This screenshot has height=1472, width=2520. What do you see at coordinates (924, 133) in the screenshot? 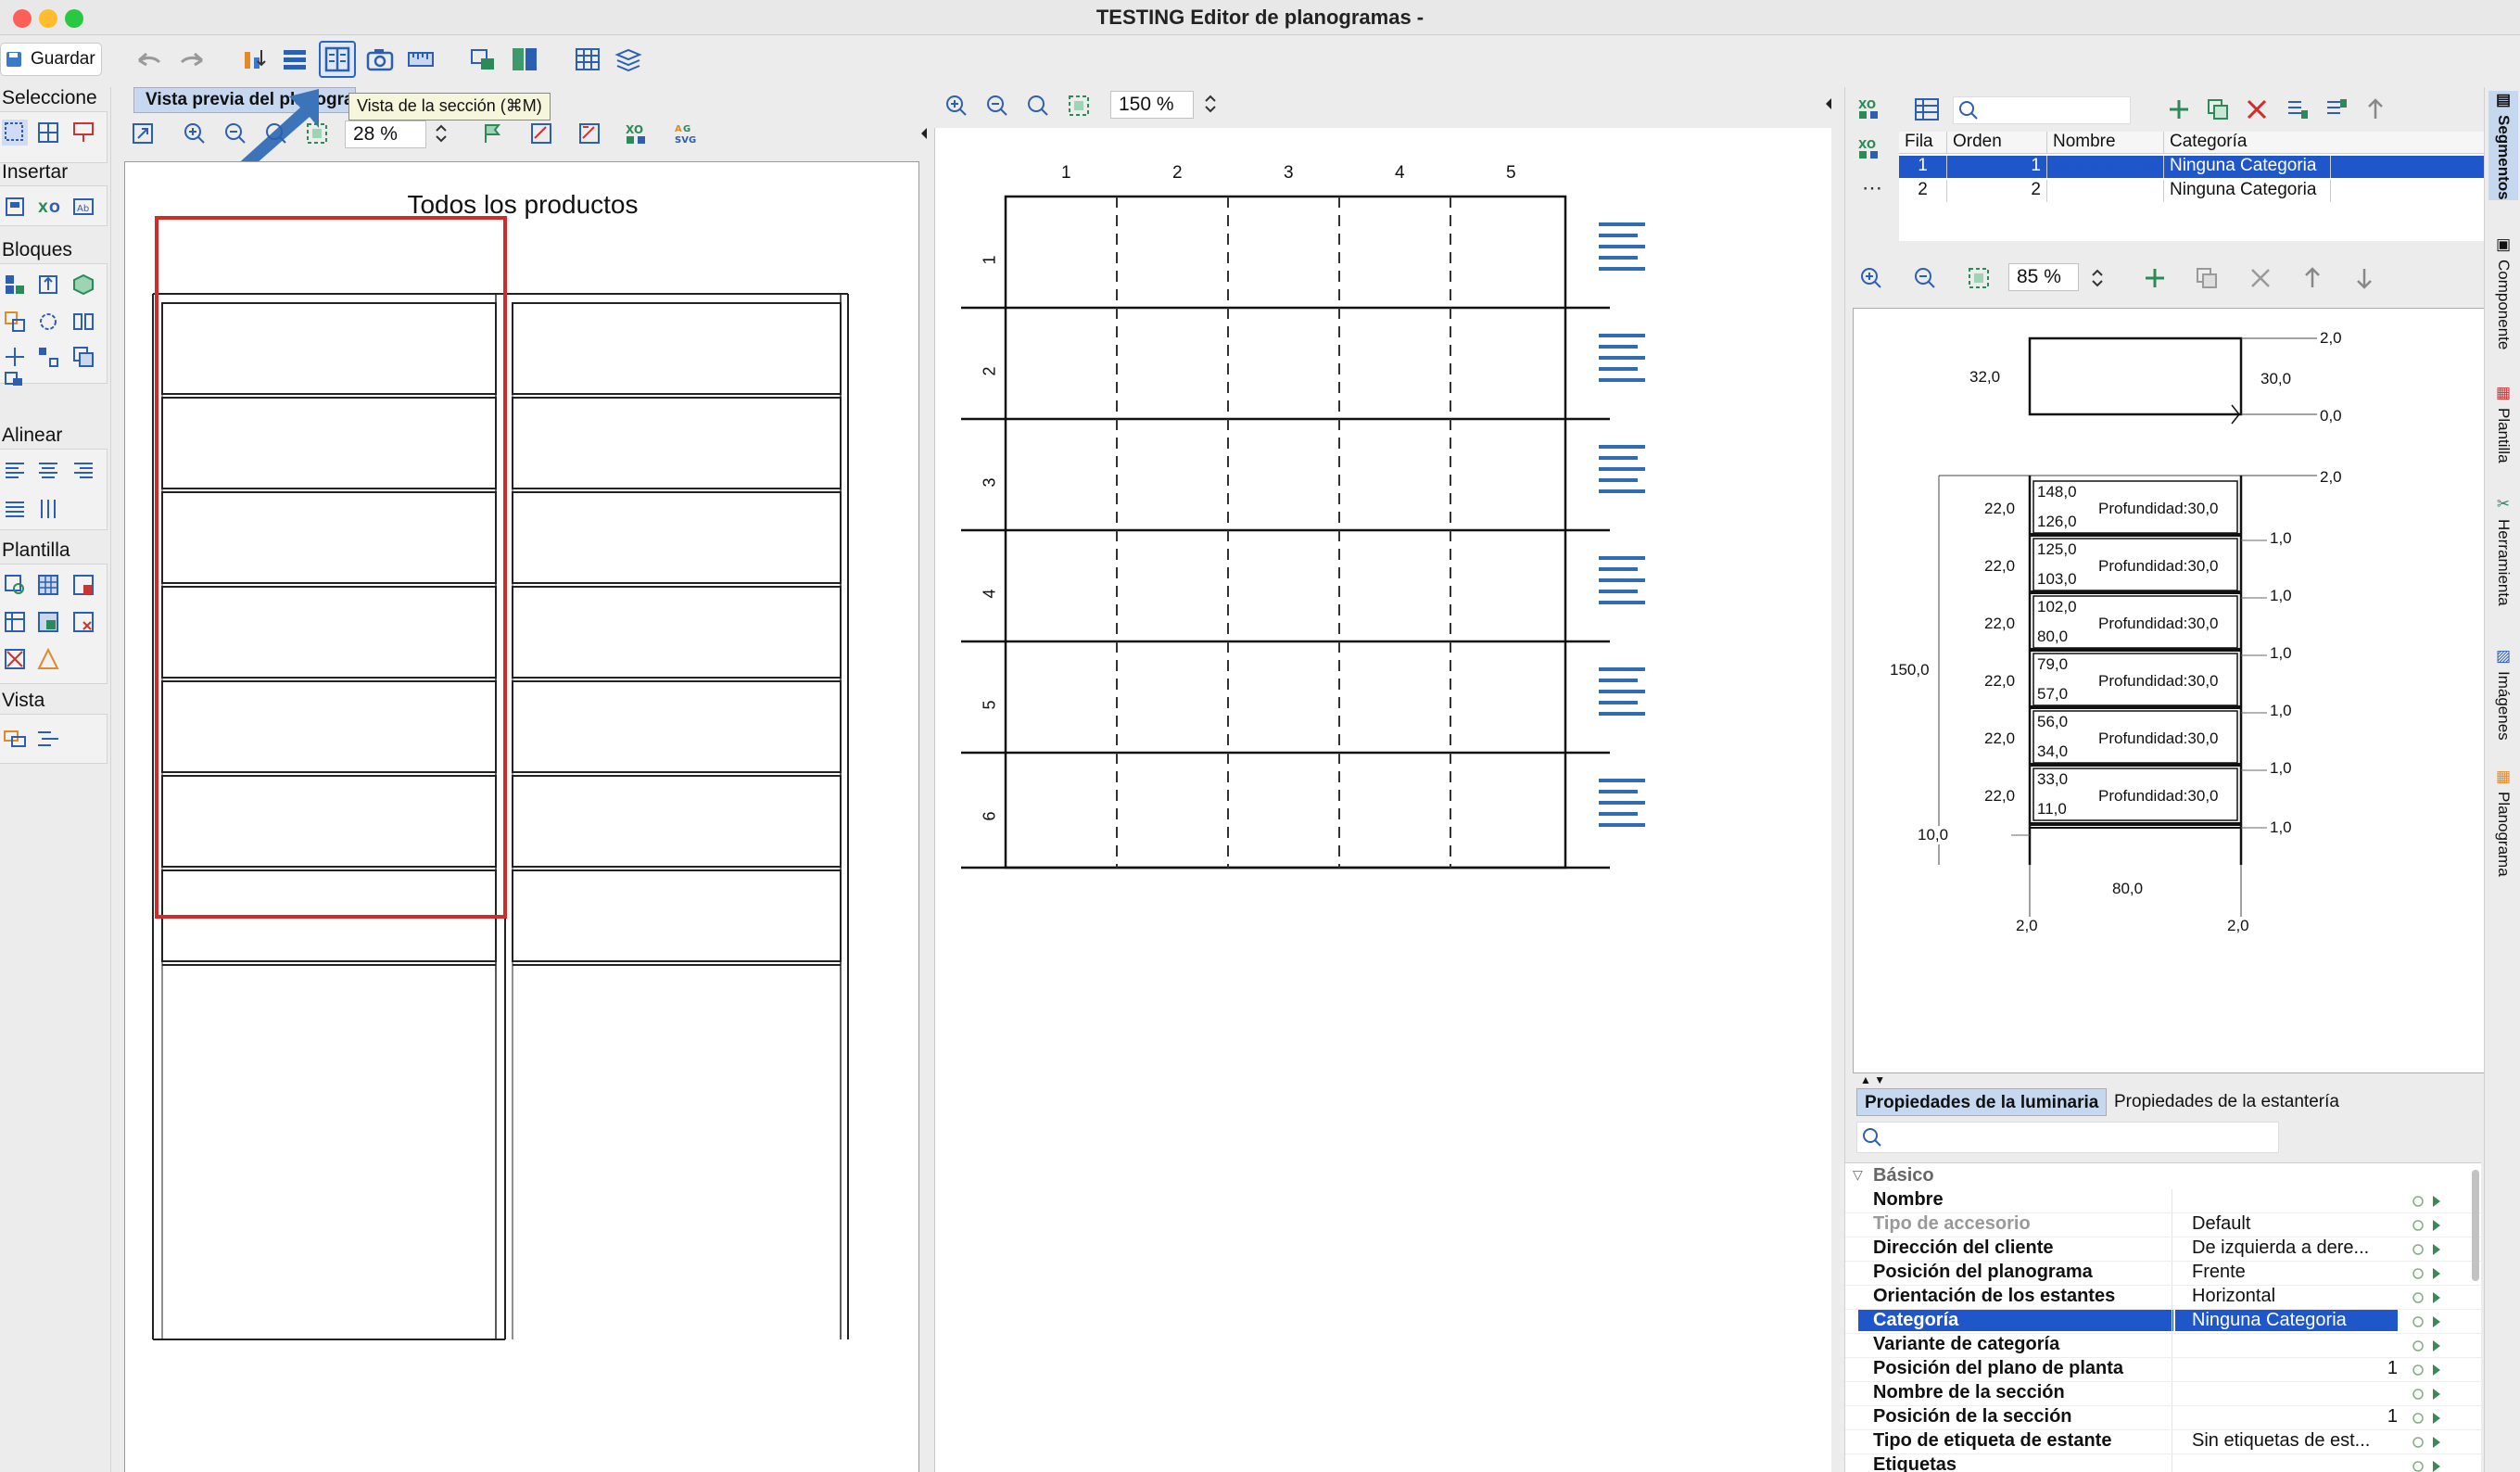
I see `preview-collapse-icon` at bounding box center [924, 133].